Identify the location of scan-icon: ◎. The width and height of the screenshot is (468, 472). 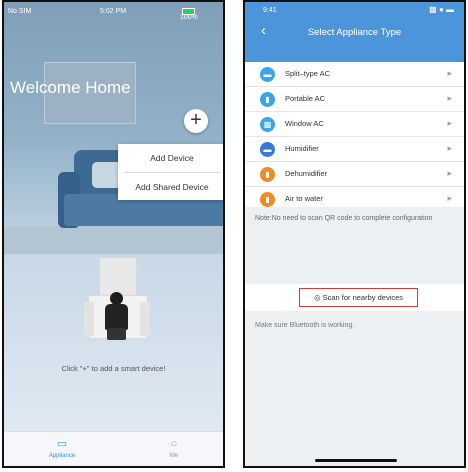
(317, 297).